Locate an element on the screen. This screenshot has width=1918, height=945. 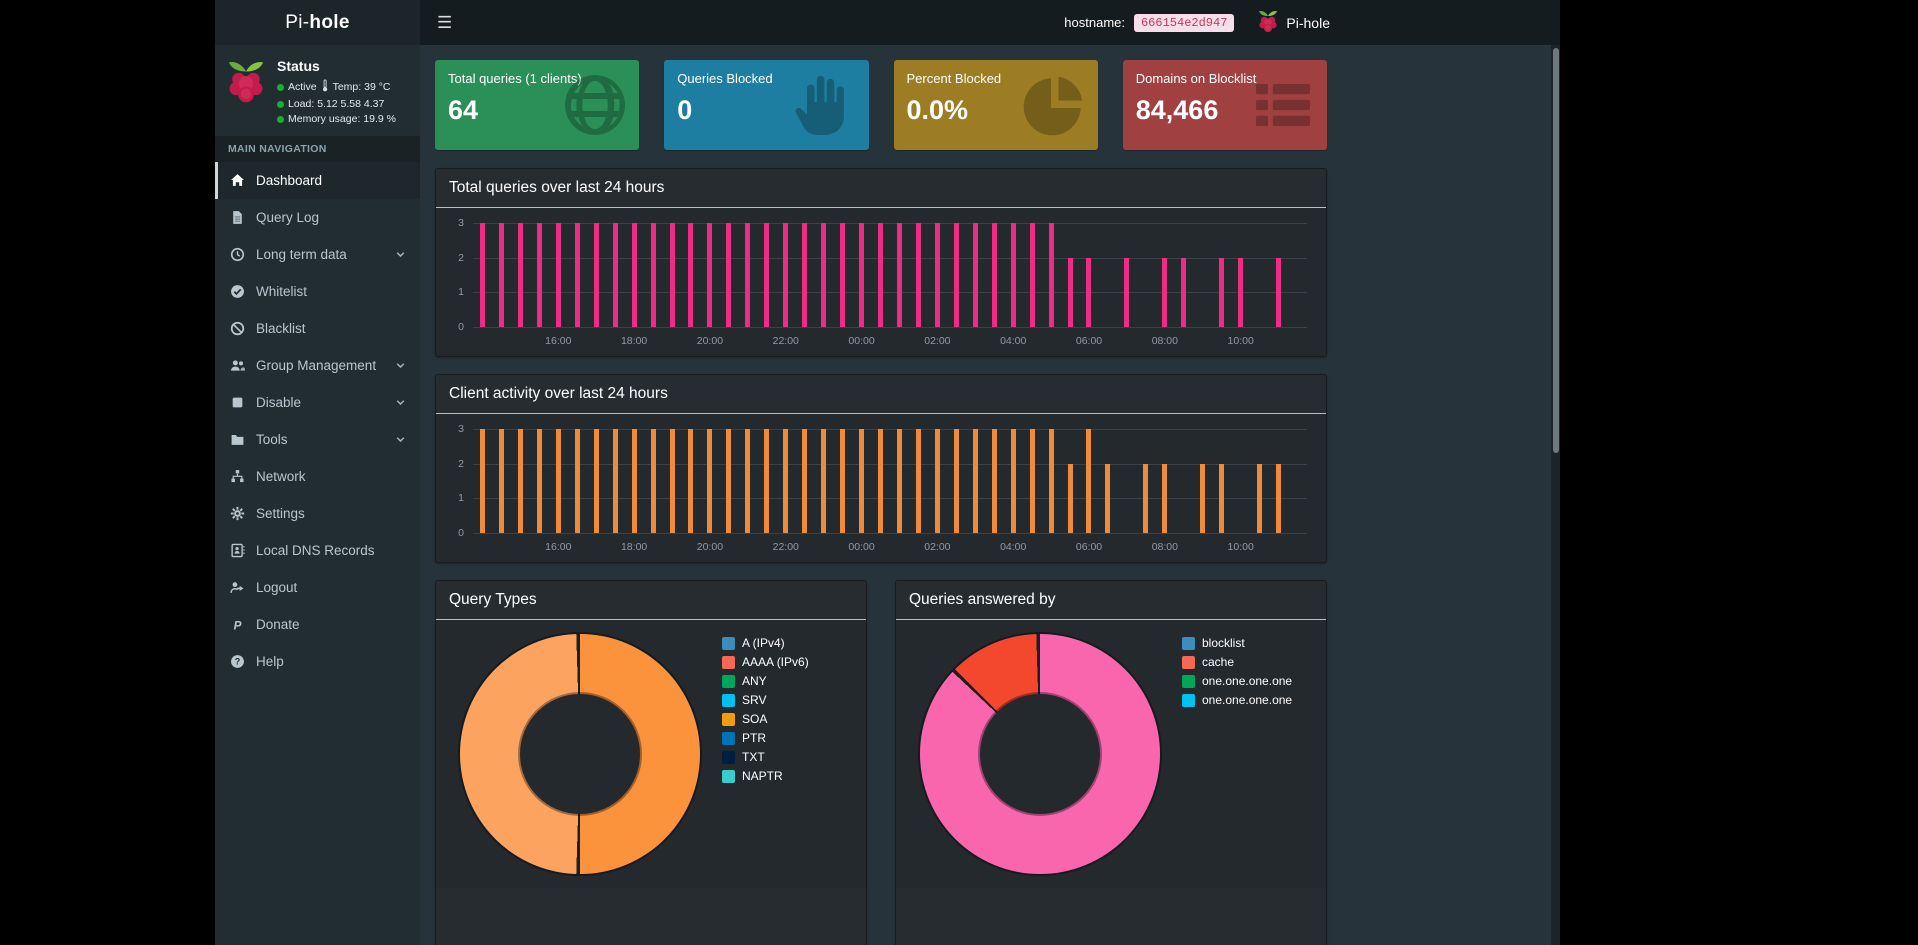
axis-tick-label: 16:00 is located at coordinates (558, 341).